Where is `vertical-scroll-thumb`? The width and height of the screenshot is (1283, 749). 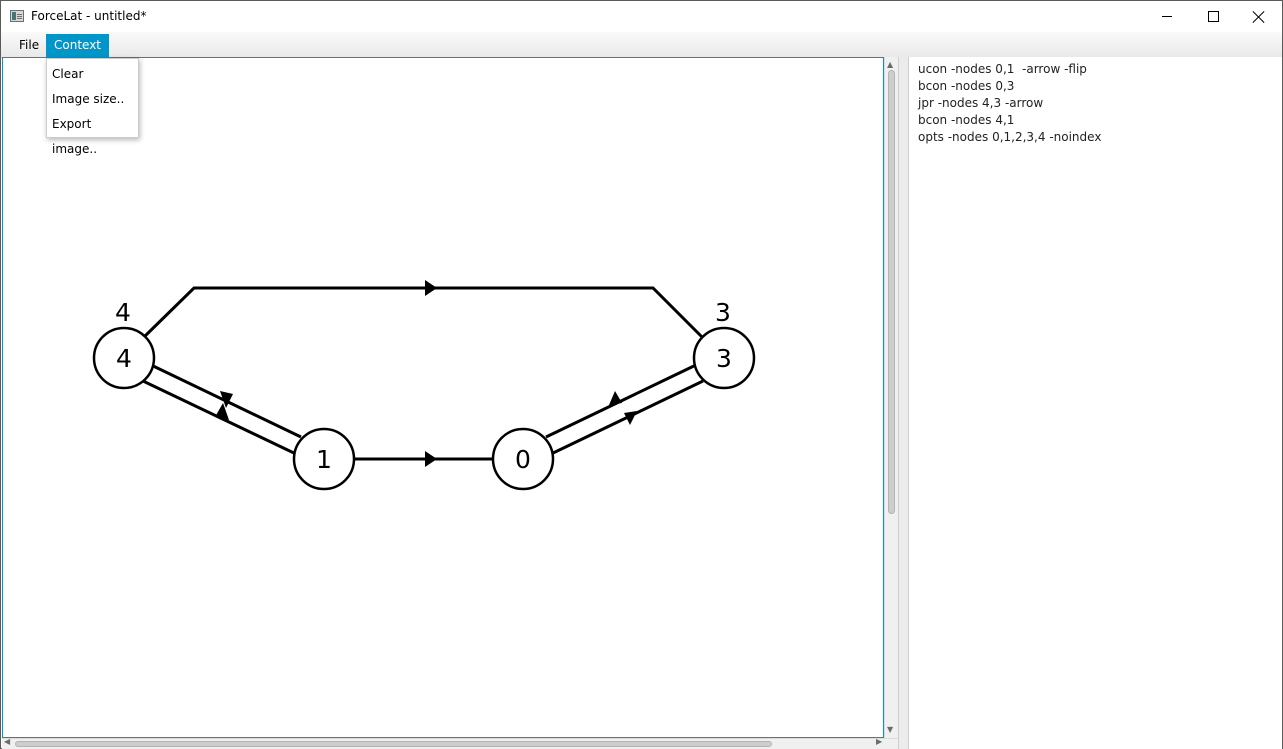
vertical-scroll-thumb is located at coordinates (891, 292).